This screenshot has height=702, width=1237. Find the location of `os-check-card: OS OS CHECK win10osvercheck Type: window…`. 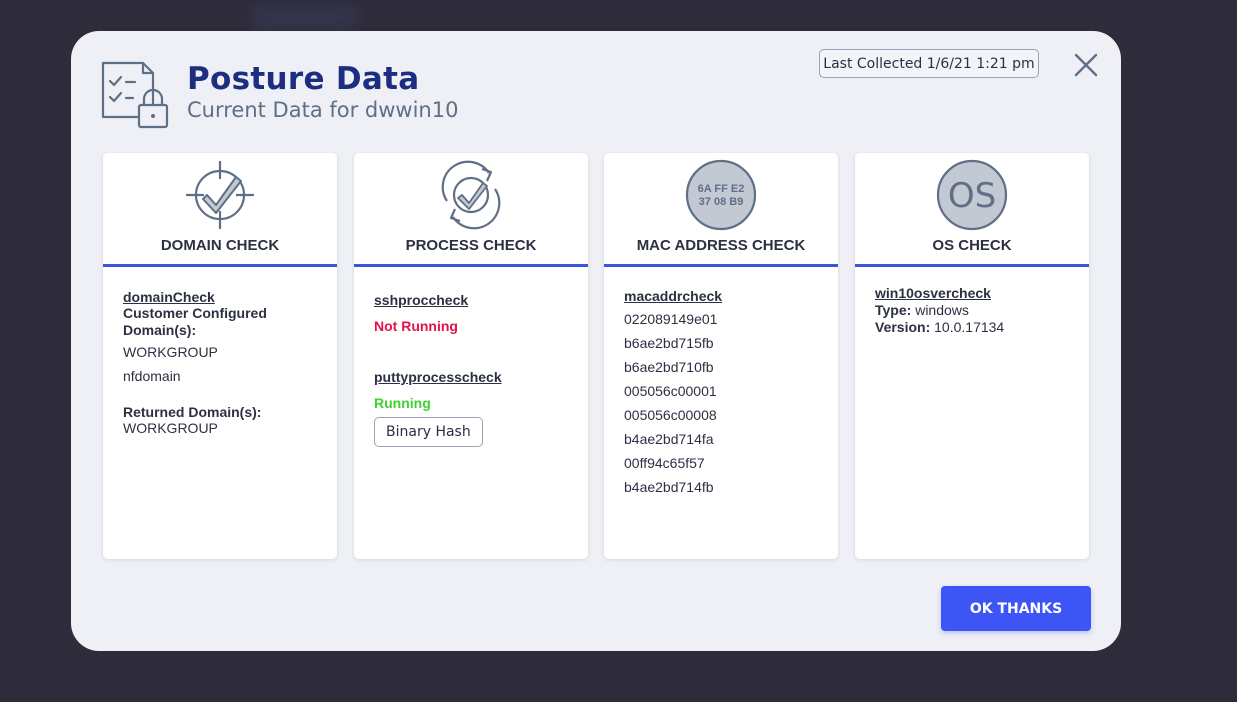

os-check-card: OS OS CHECK win10osvercheck Type: window… is located at coordinates (972, 356).